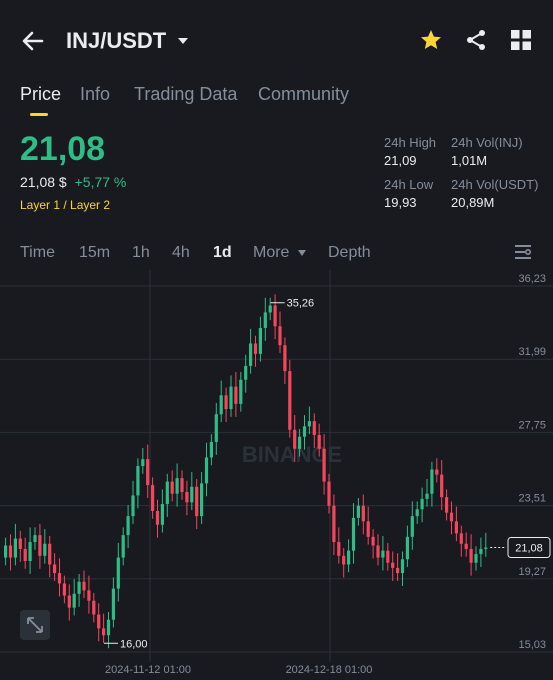 The width and height of the screenshot is (553, 680). I want to click on tab-price: Price, so click(40, 94).